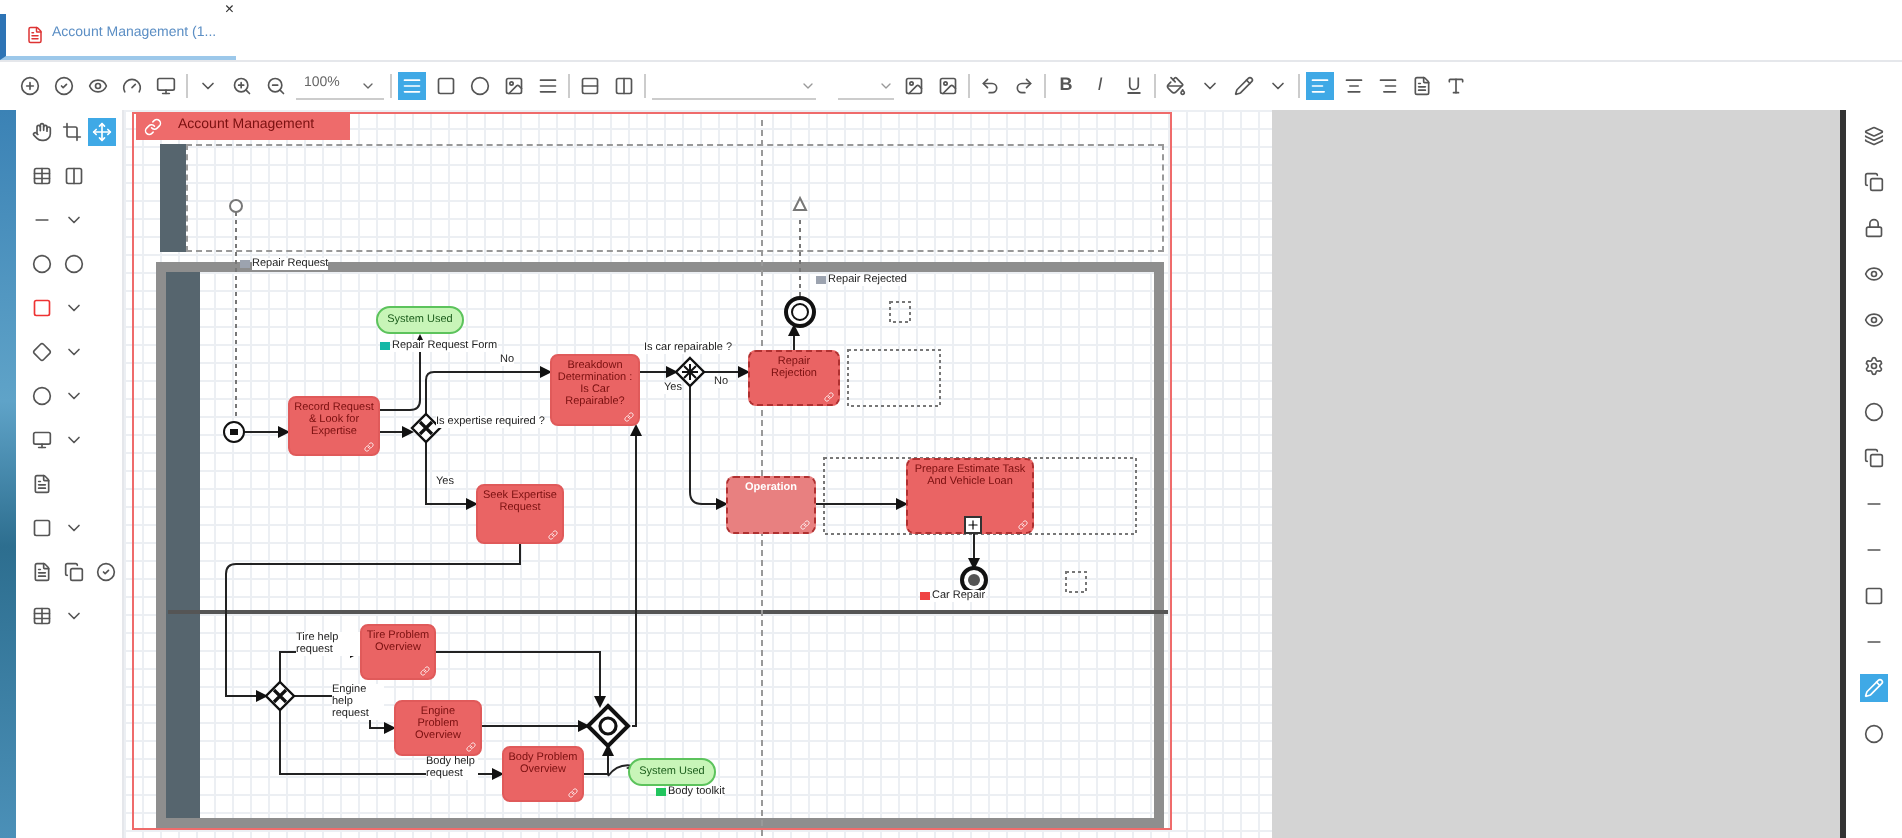 The image size is (1902, 838). What do you see at coordinates (1176, 86) in the screenshot?
I see `fill-color-icon` at bounding box center [1176, 86].